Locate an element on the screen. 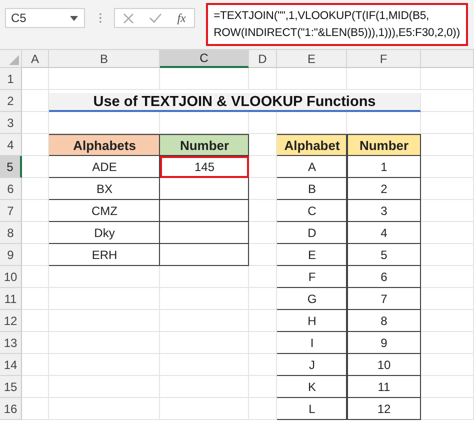 This screenshot has width=474, height=421. row-header: 6 is located at coordinates (11, 189).